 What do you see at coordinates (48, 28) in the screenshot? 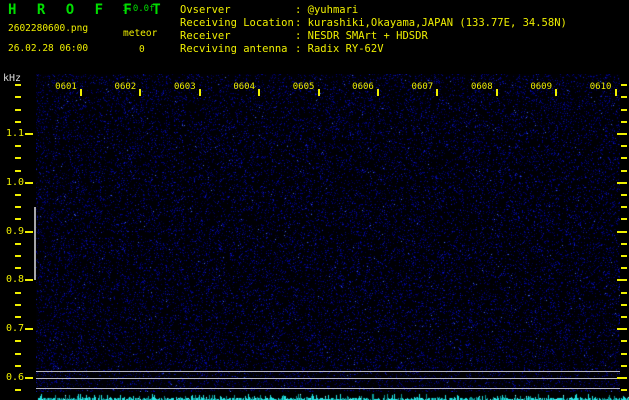
I see `output-filename: 2602280600.png` at bounding box center [48, 28].